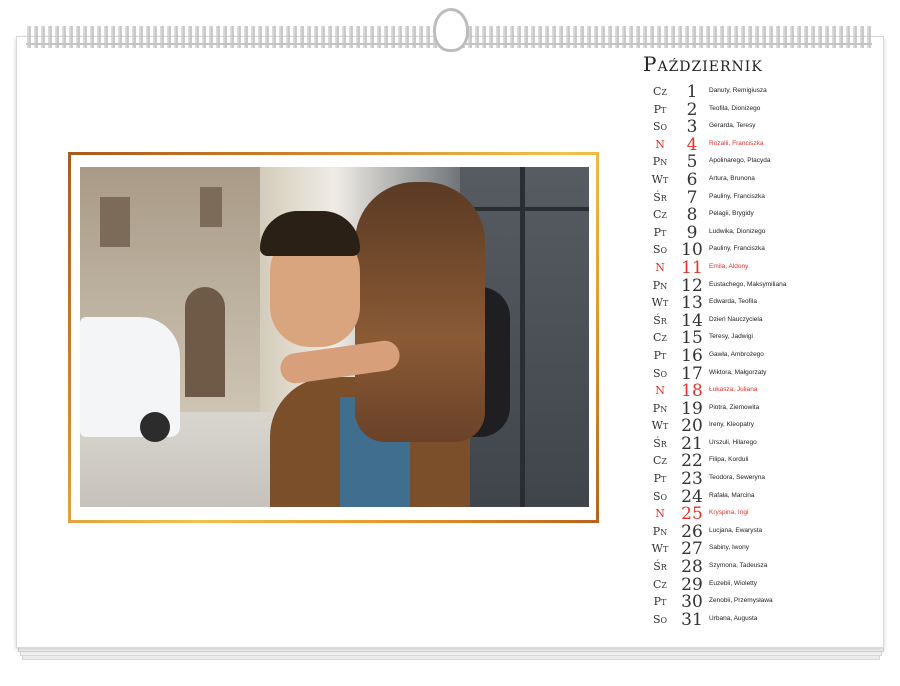 The height and width of the screenshot is (686, 900). I want to click on name-day: Szymona, Tadeusza, so click(738, 566).